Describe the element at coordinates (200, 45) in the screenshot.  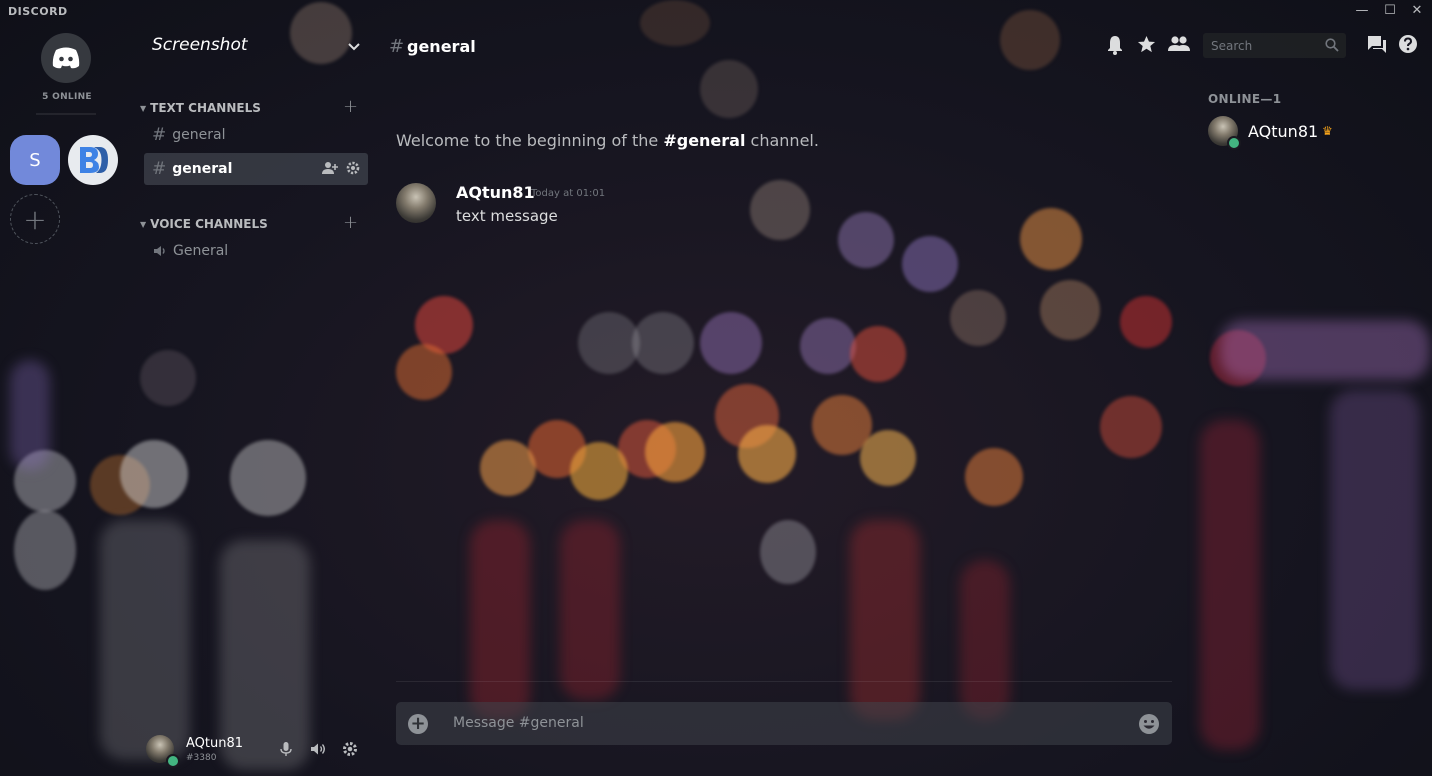
I see `guild-name: Screenshot` at that location.